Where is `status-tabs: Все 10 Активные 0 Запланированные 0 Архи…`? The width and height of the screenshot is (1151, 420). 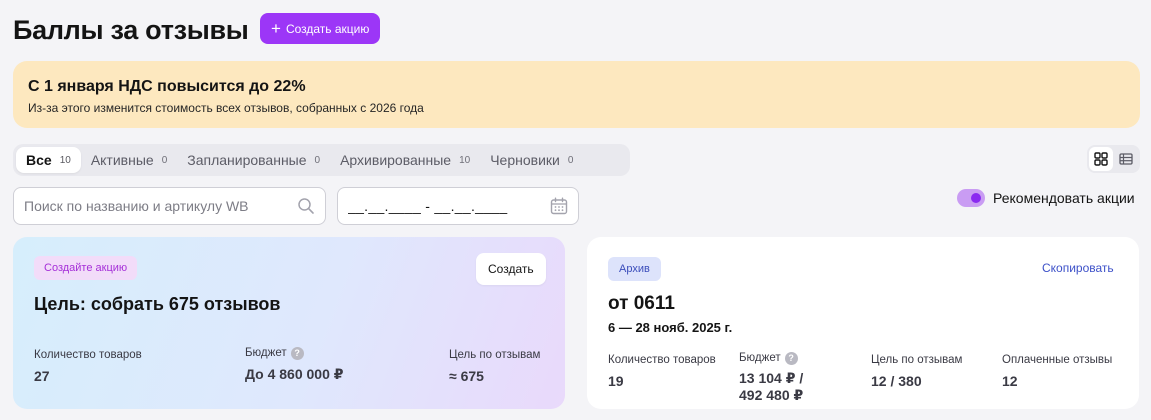 status-tabs: Все 10 Активные 0 Запланированные 0 Архи… is located at coordinates (321, 160).